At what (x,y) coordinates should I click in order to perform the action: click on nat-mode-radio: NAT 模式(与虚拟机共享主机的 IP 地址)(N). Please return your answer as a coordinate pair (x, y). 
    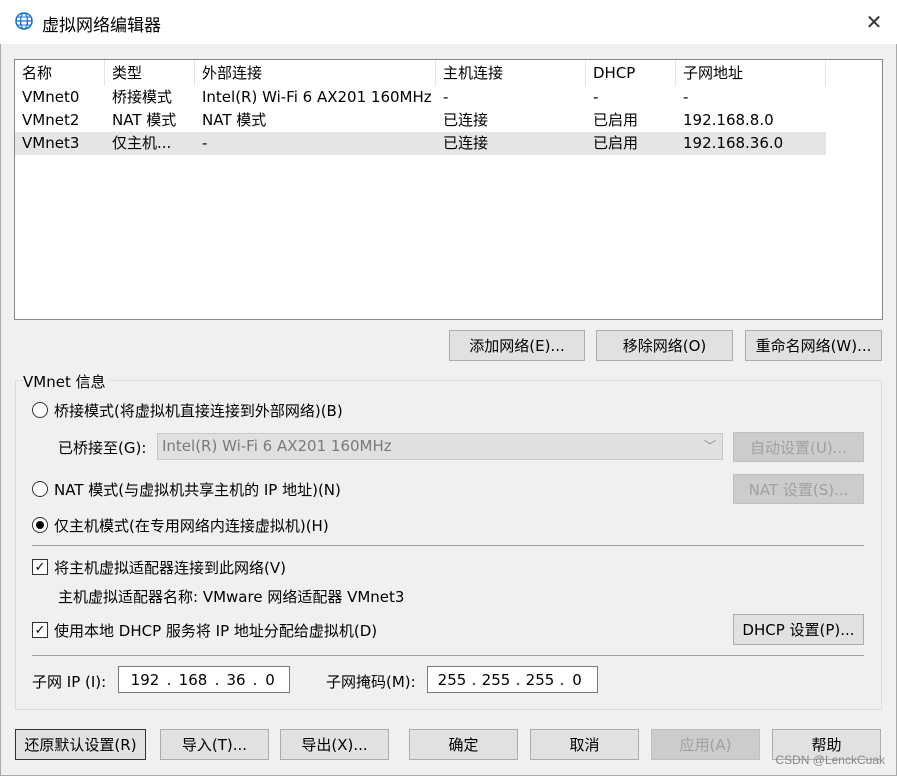
    Looking at the image, I should click on (186, 489).